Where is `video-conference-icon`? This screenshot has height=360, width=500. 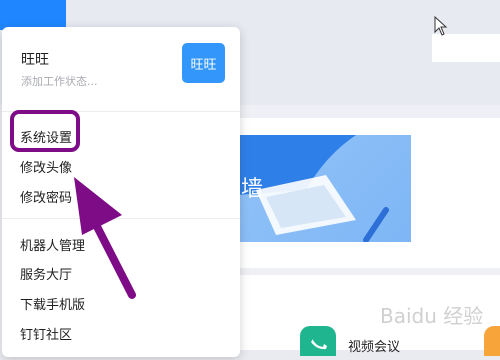 video-conference-icon is located at coordinates (318, 341).